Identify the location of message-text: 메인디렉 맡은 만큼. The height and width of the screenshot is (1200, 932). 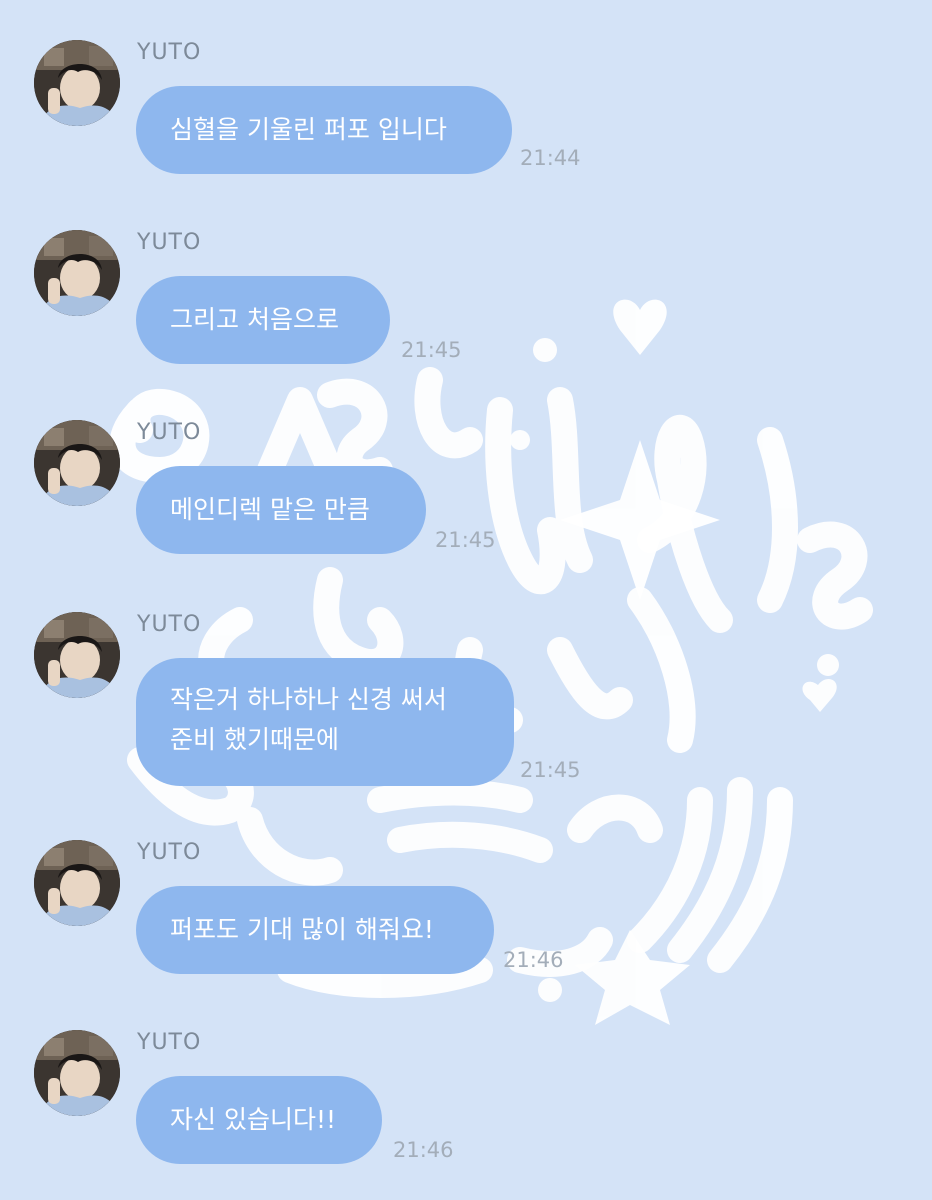
(270, 509).